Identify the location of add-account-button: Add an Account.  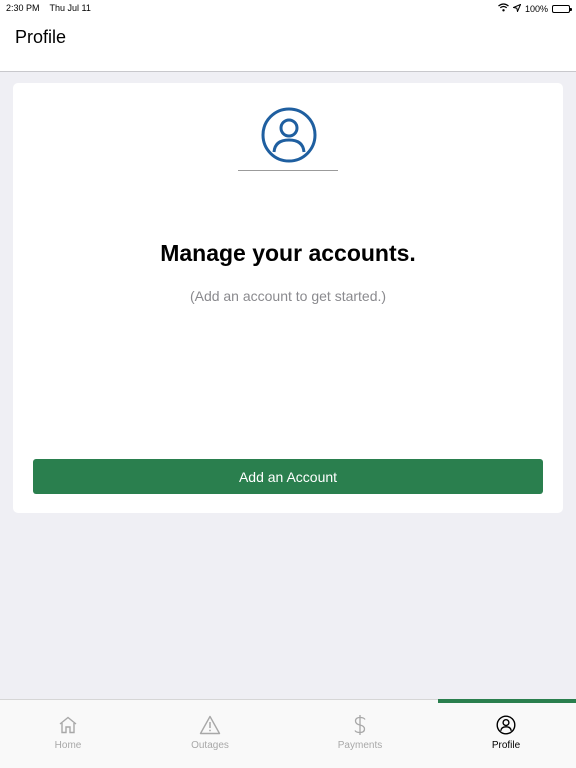
(288, 476).